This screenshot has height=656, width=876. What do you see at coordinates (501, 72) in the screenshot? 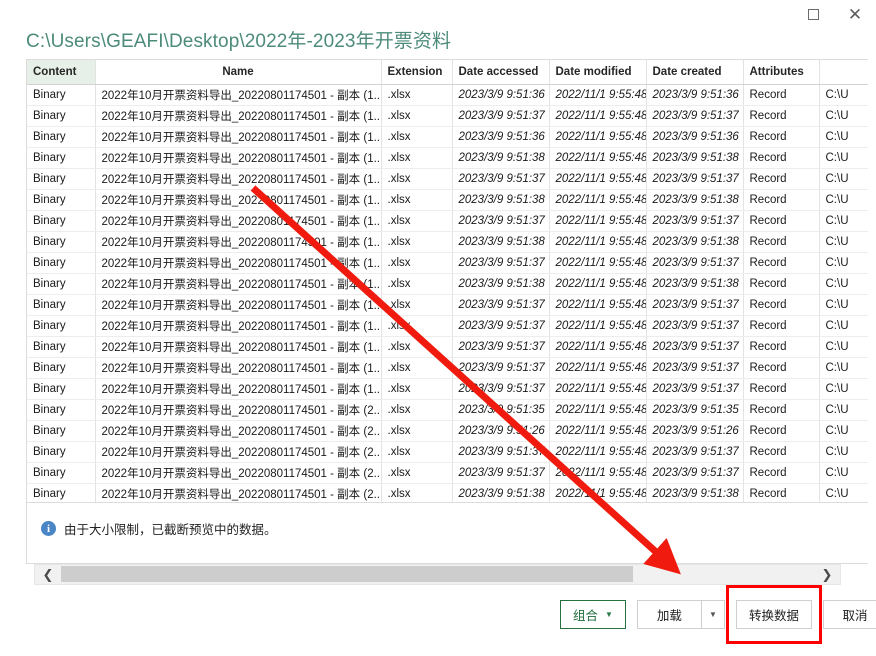
I see `column-header-date-accessed: Date accessed` at bounding box center [501, 72].